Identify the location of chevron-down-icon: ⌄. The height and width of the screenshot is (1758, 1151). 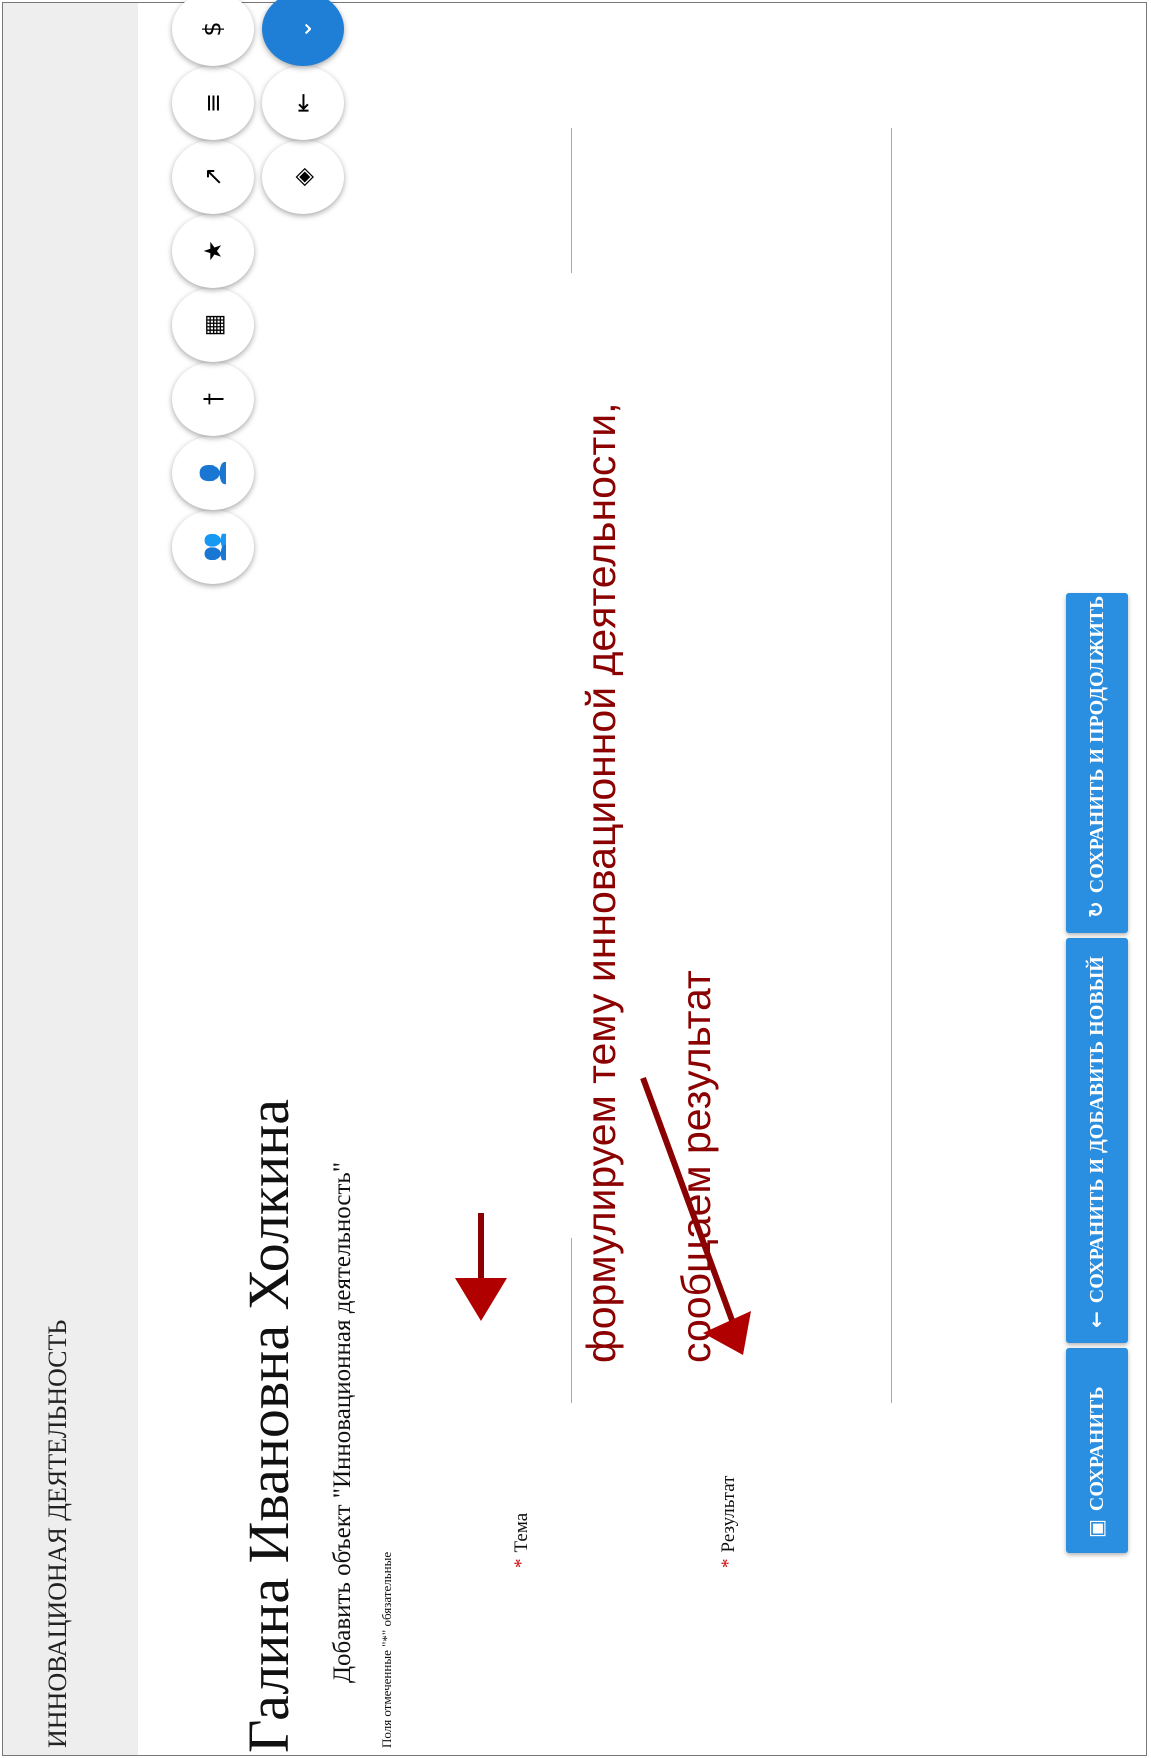
(302, 29).